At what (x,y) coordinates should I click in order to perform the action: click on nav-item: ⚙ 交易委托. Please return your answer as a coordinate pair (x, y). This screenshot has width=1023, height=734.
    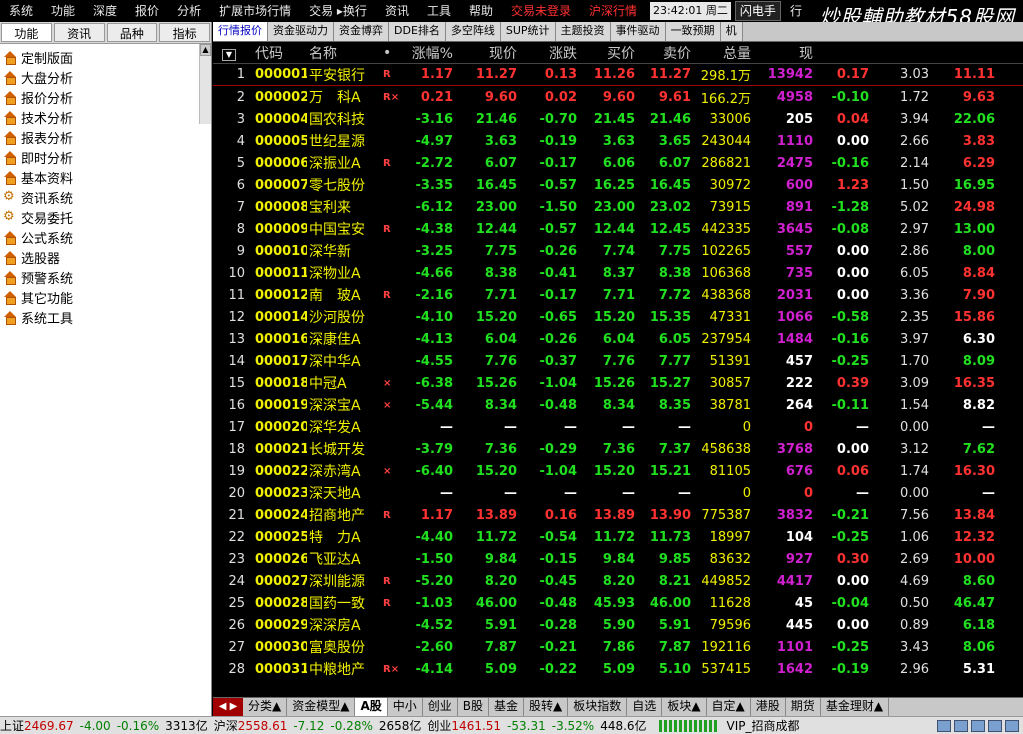
    Looking at the image, I should click on (105, 217).